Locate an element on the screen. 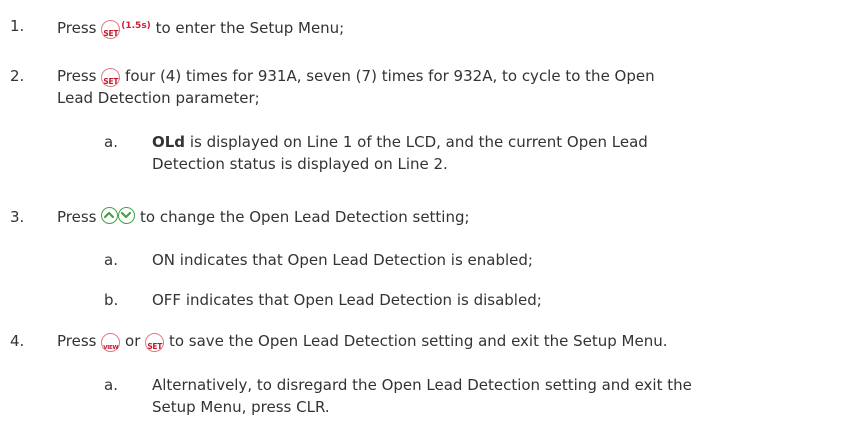 The width and height of the screenshot is (852, 440). hold-duration-label: (1.5s) is located at coordinates (136, 26).